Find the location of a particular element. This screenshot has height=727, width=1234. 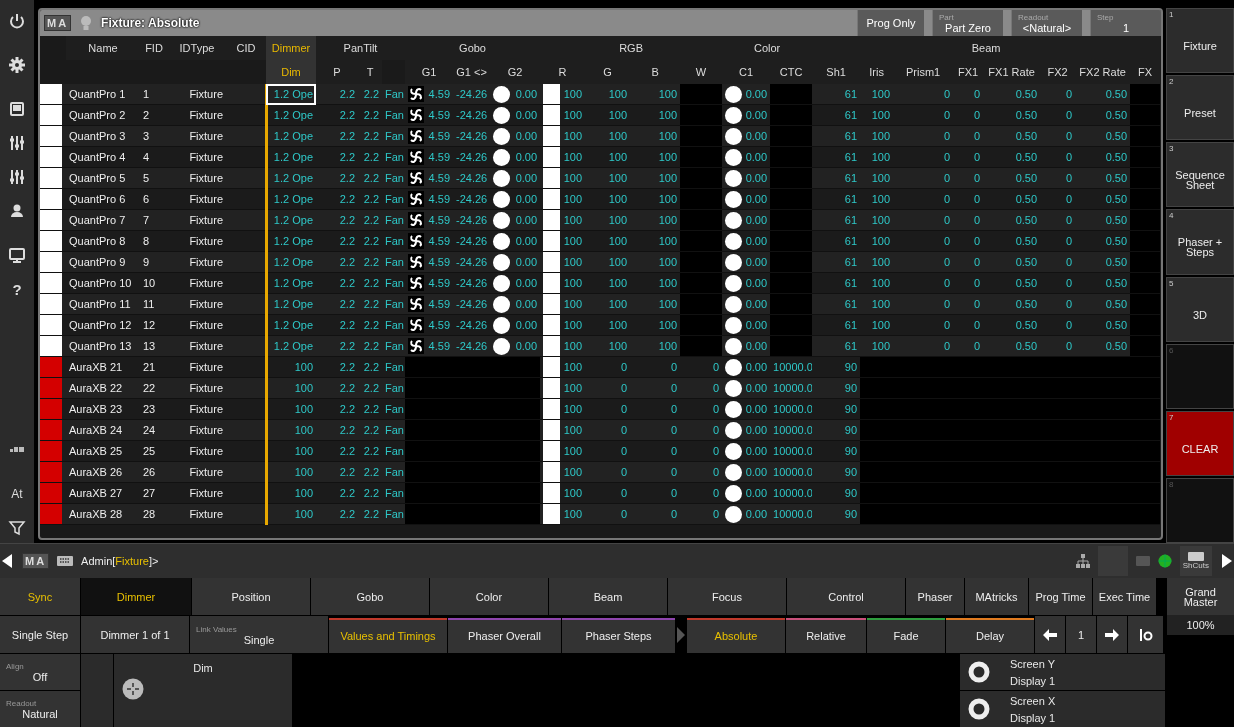

header-control: Step 1 is located at coordinates (1125, 23).